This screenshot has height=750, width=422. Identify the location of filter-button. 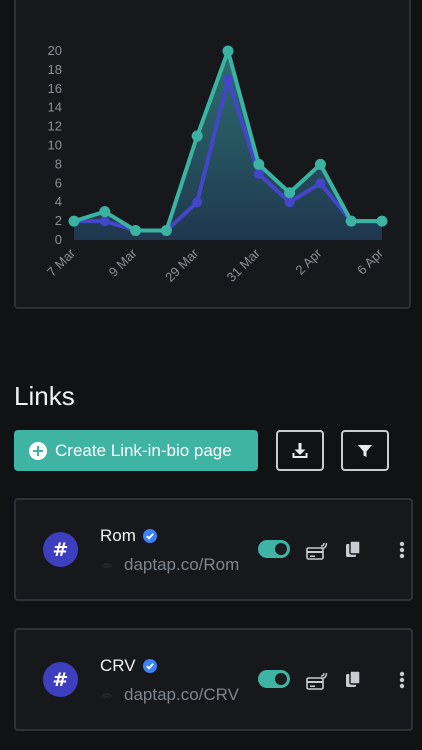
(365, 450).